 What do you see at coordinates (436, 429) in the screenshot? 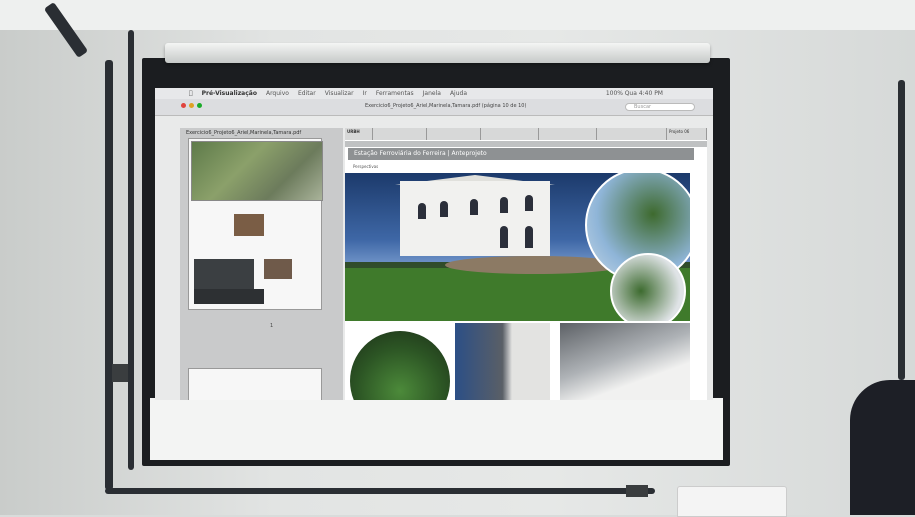
I see `projection-screen-blank-area` at bounding box center [436, 429].